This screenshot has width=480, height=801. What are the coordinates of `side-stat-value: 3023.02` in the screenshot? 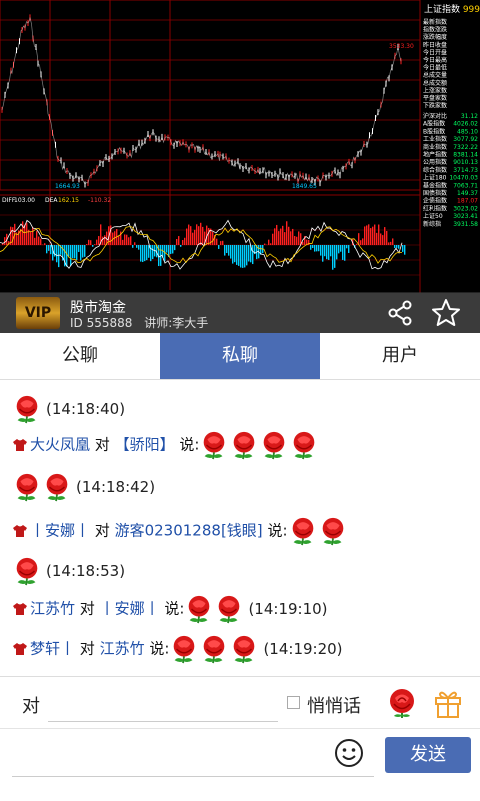 It's located at (465, 208).